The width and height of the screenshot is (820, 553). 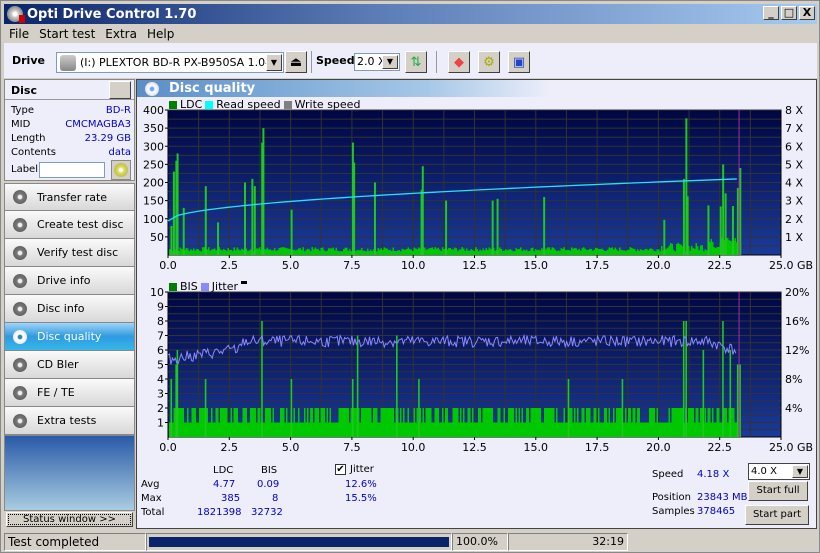 I want to click on save-button: ▣, so click(x=519, y=62).